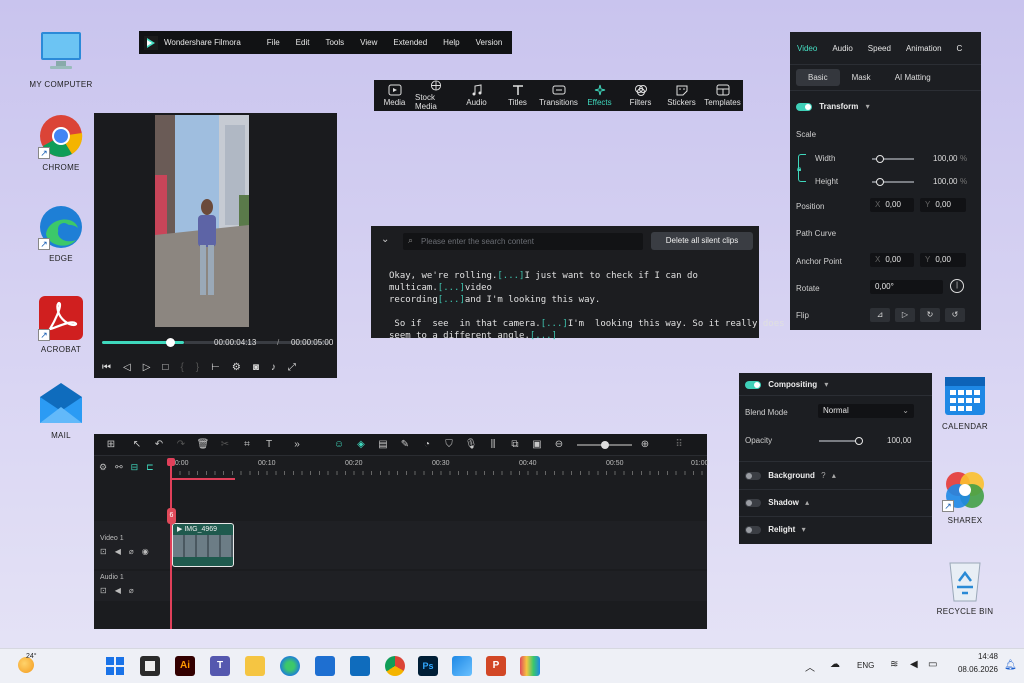 The width and height of the screenshot is (1024, 683). What do you see at coordinates (943, 260) in the screenshot?
I see `anchor-y-input: Y 0,00` at bounding box center [943, 260].